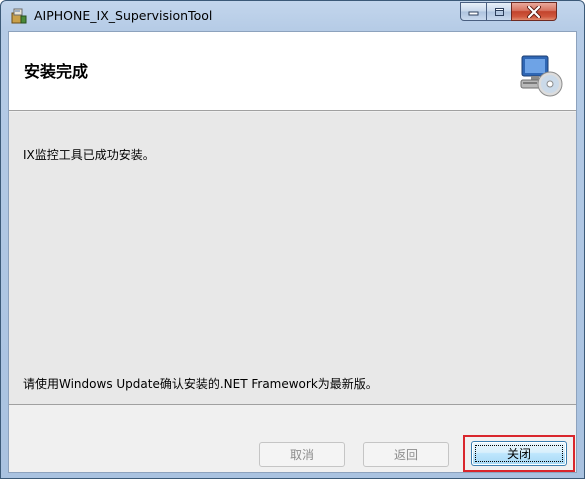 The image size is (585, 479). I want to click on minimize-button, so click(473, 11).